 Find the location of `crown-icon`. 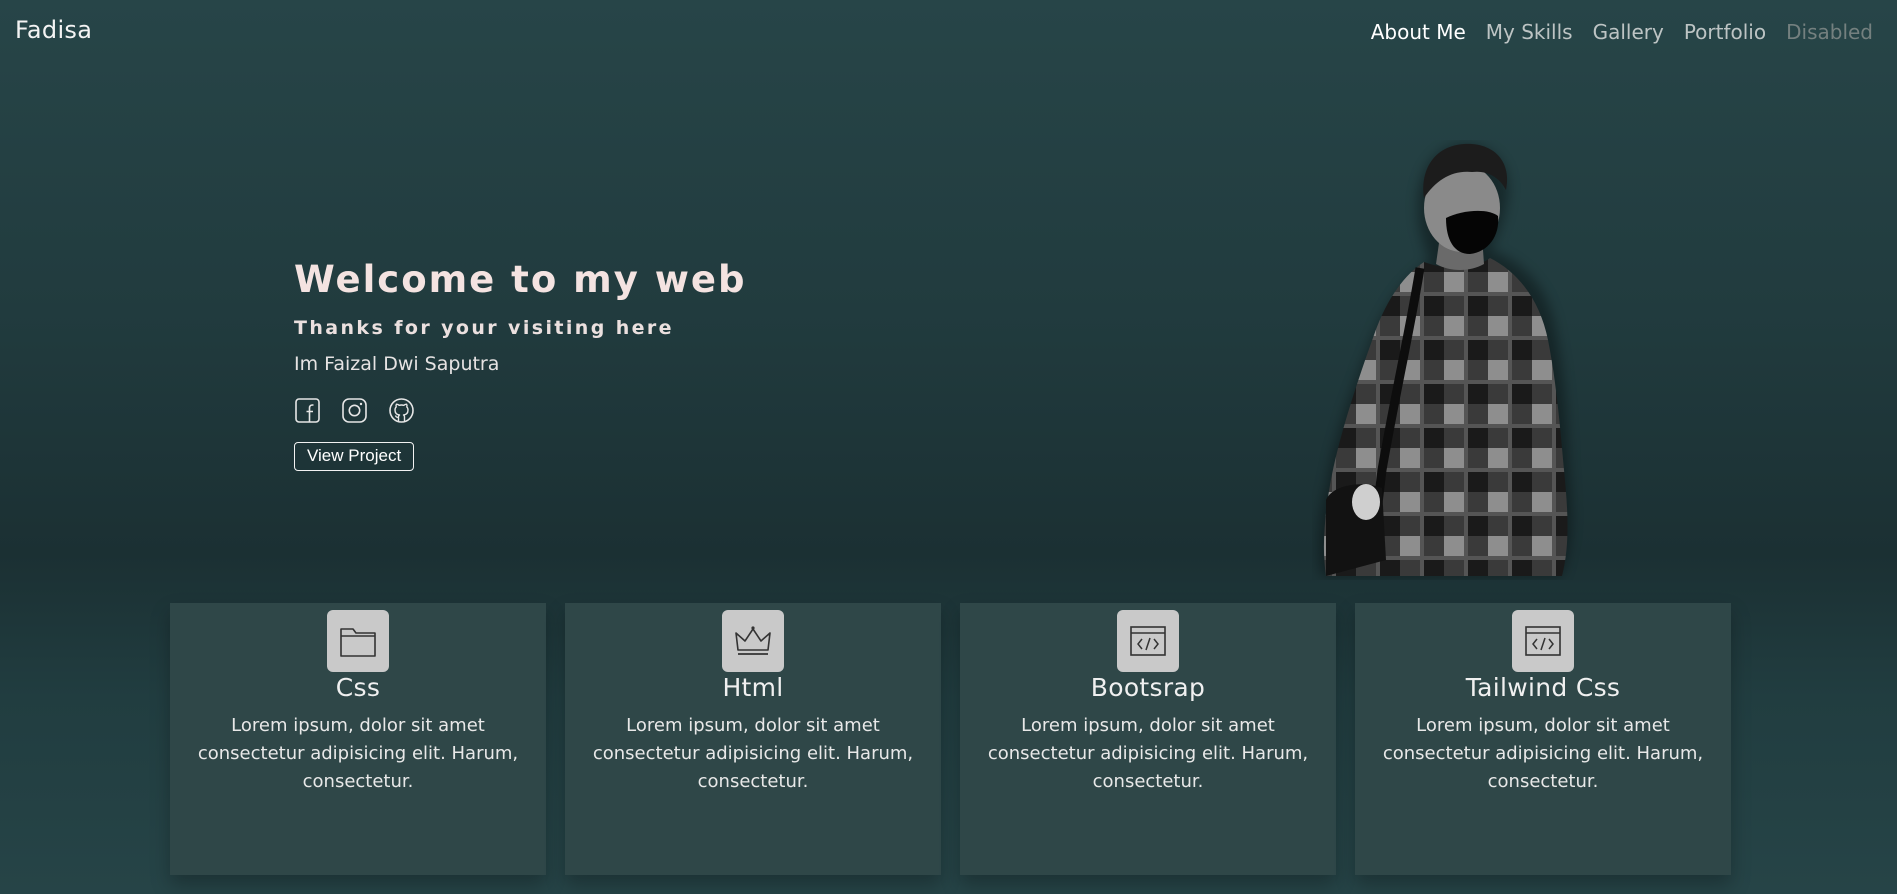

crown-icon is located at coordinates (753, 641).